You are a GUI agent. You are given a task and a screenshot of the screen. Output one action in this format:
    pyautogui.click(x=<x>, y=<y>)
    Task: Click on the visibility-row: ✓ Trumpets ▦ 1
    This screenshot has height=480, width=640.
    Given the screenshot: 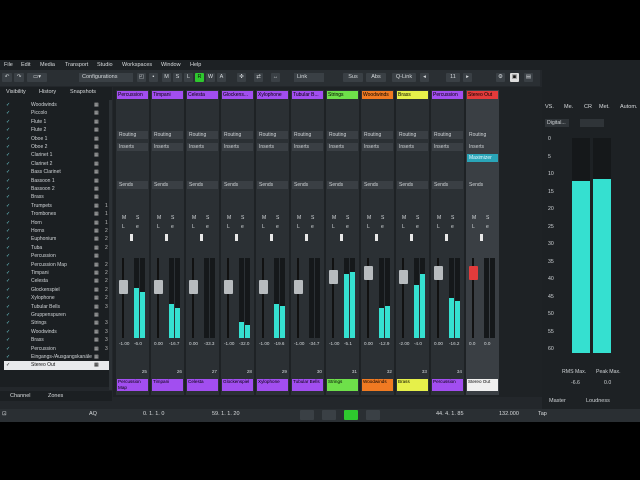 What is the action you would take?
    pyautogui.click(x=57, y=206)
    